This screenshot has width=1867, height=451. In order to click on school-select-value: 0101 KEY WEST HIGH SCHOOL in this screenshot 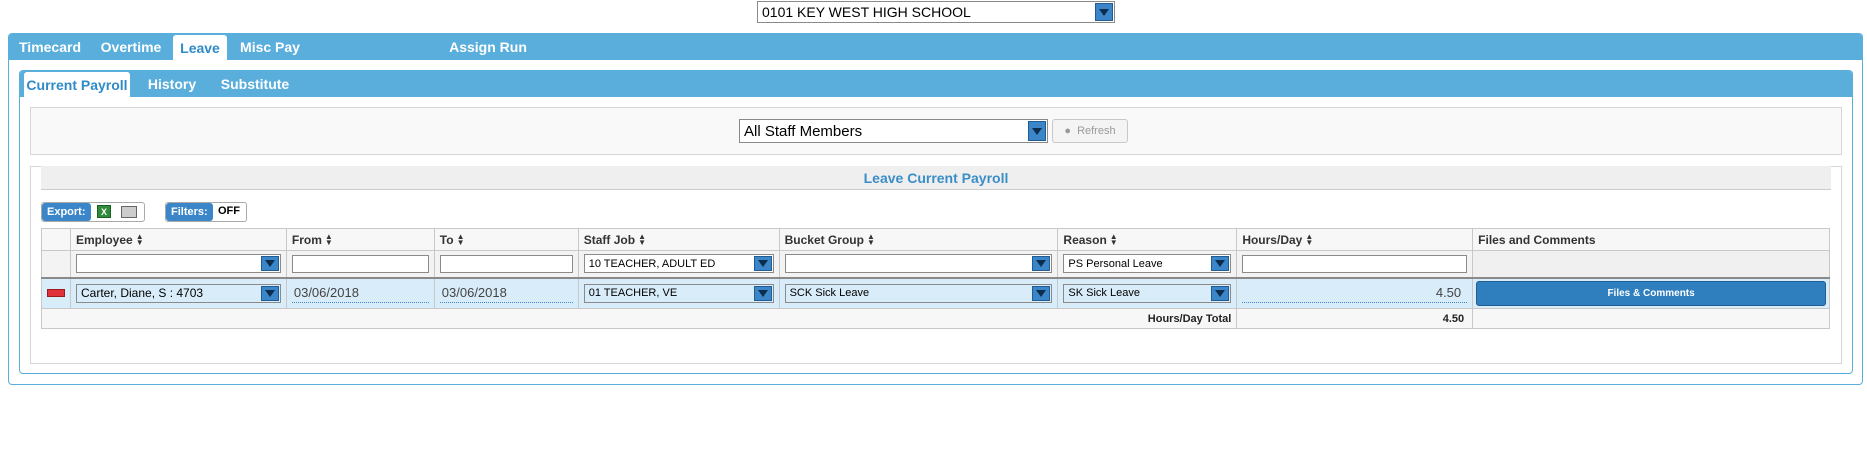, I will do `click(866, 12)`.